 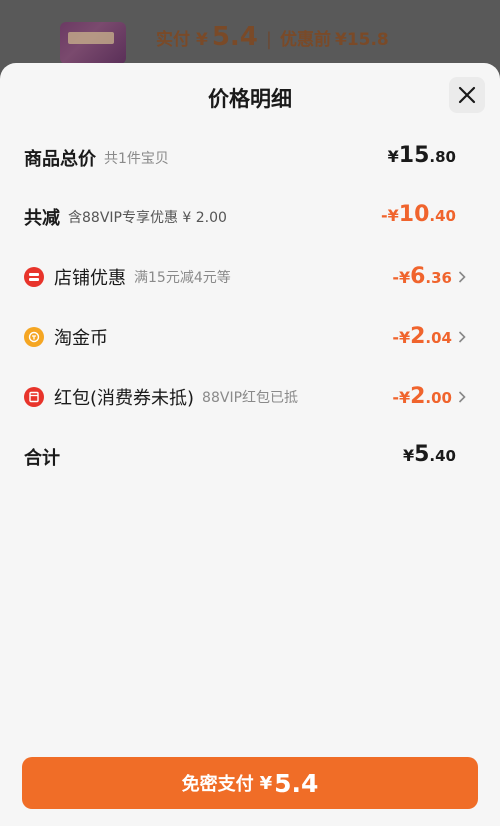 I want to click on product-thumbnail-label, so click(x=91, y=38).